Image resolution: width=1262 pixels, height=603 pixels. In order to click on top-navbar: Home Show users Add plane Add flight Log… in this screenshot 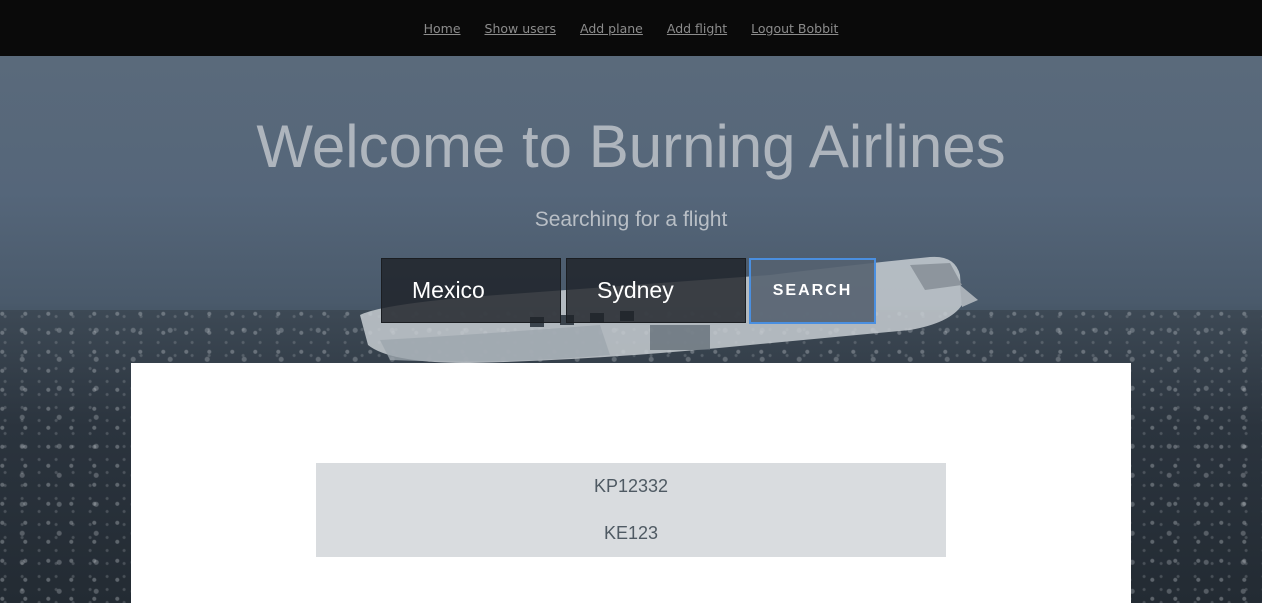, I will do `click(631, 28)`.